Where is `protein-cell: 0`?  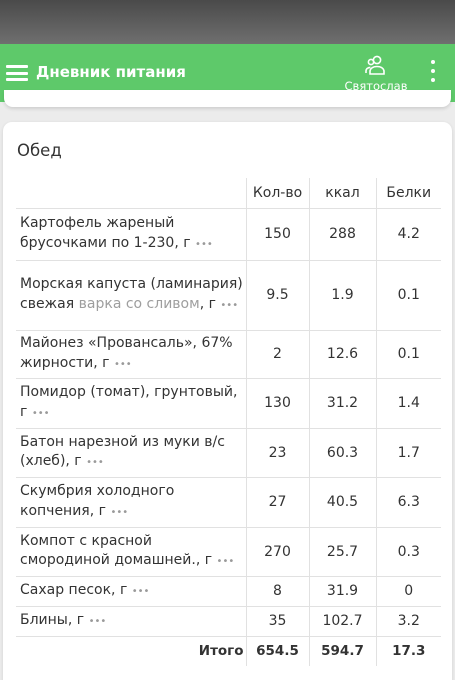 protein-cell: 0 is located at coordinates (408, 591).